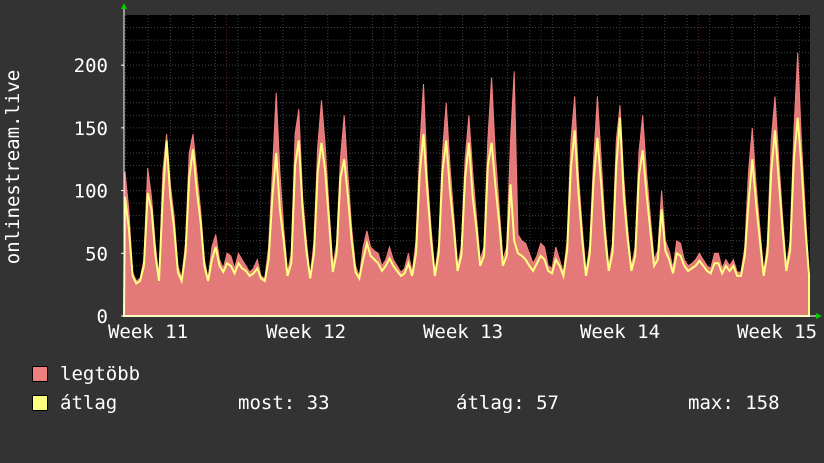 Image resolution: width=824 pixels, height=463 pixels. I want to click on x-tick-labels: Week 11 Week 12 Week 13 Week 14 Week 15, so click(462, 332).